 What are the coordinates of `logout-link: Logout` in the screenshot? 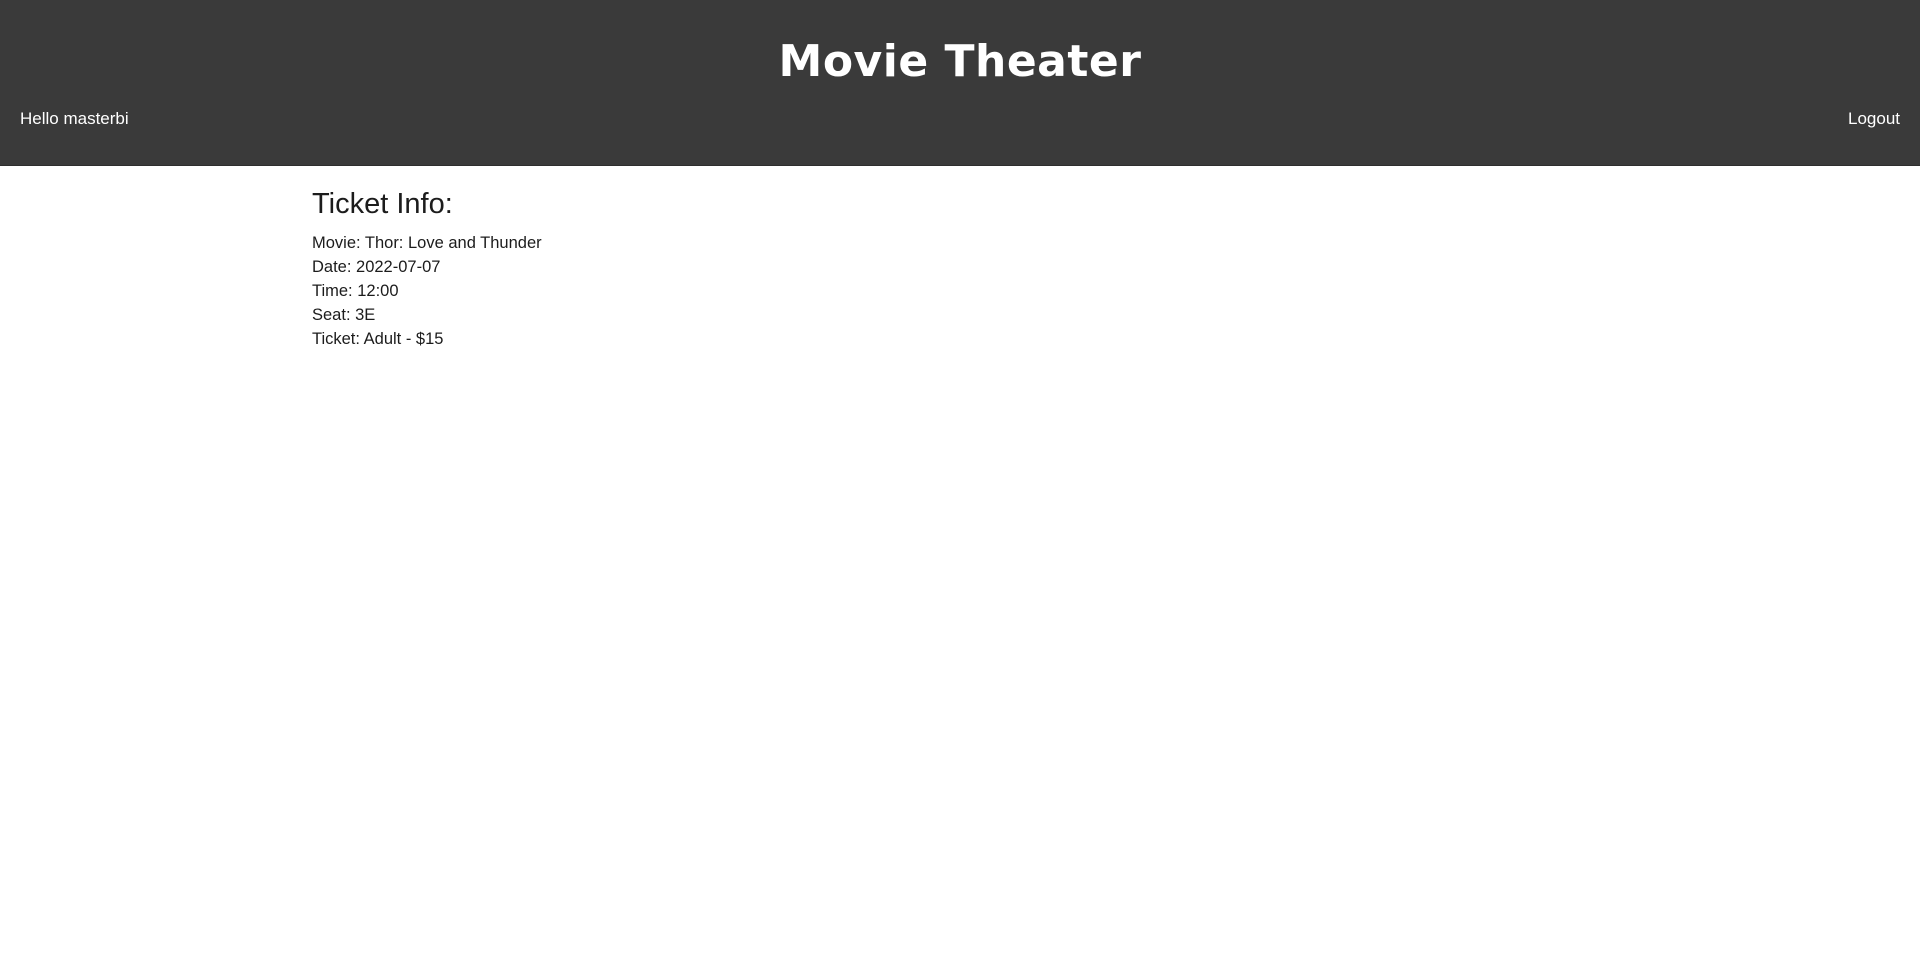 It's located at (1874, 119).